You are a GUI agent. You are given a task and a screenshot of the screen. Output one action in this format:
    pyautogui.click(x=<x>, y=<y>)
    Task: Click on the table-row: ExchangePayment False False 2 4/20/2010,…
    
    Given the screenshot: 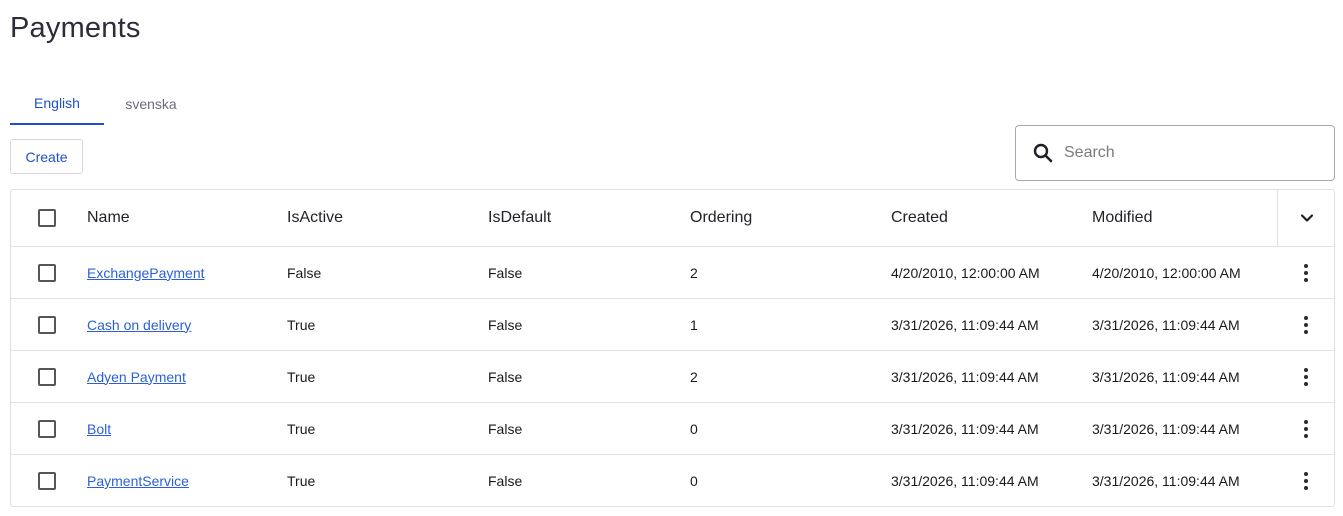 What is the action you would take?
    pyautogui.click(x=672, y=273)
    